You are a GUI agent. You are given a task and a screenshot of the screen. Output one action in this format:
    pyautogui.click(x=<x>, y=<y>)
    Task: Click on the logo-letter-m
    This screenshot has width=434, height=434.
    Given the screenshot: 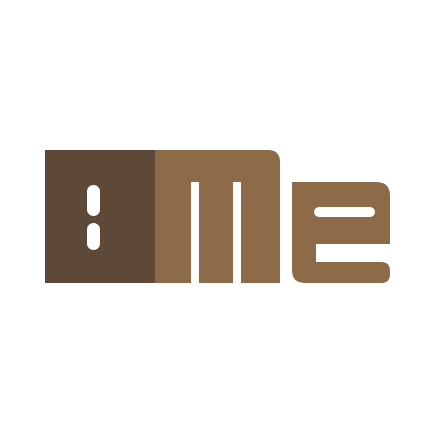 What is the action you would take?
    pyautogui.click(x=217, y=216)
    